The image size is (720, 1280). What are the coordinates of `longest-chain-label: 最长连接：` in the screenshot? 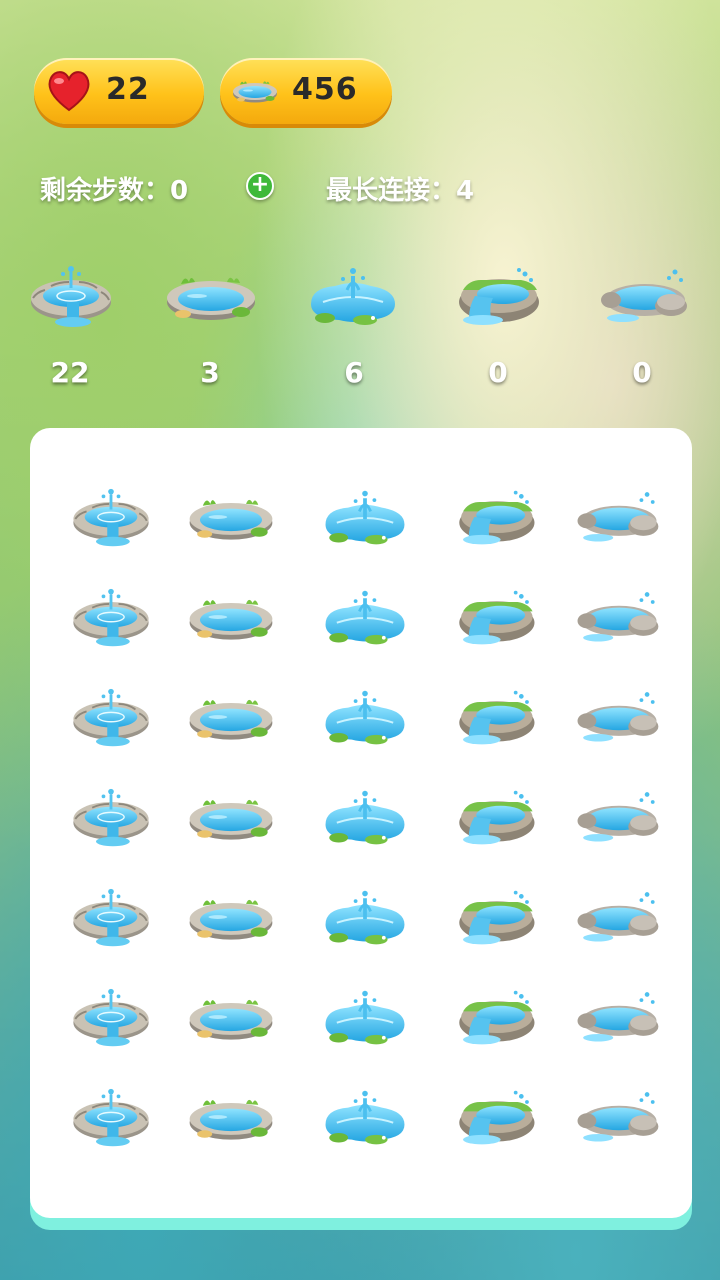 It's located at (391, 191).